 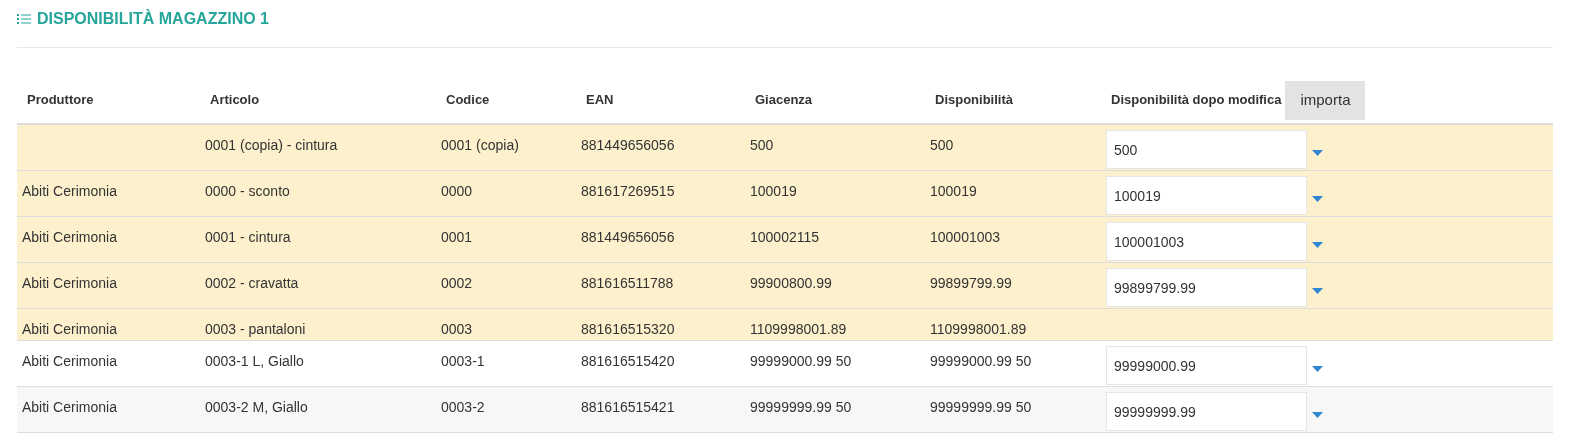 What do you see at coordinates (463, 361) in the screenshot?
I see `table-cell: 0003-1` at bounding box center [463, 361].